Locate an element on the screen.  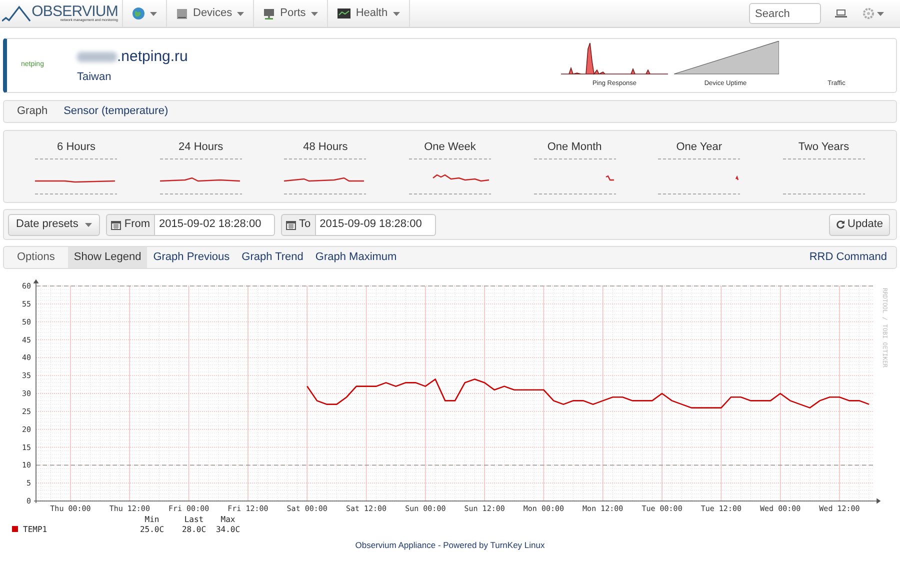
laptop-icon is located at coordinates (841, 13).